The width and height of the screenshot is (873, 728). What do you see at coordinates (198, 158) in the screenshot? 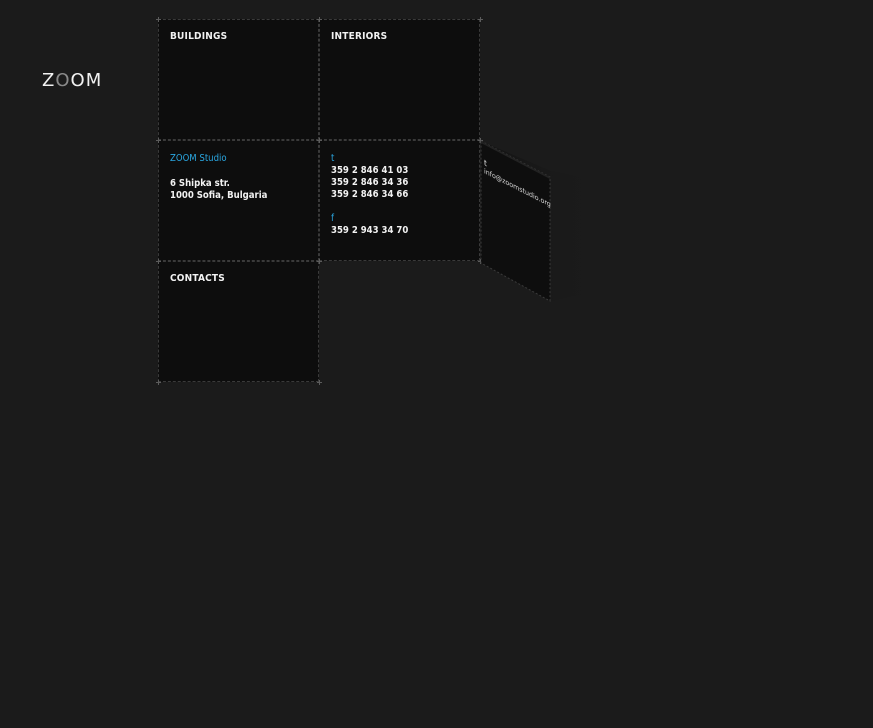
I see `studio-name: ZOOM Studio` at bounding box center [198, 158].